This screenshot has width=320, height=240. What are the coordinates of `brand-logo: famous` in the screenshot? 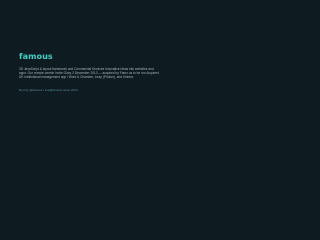 It's located at (89, 56).